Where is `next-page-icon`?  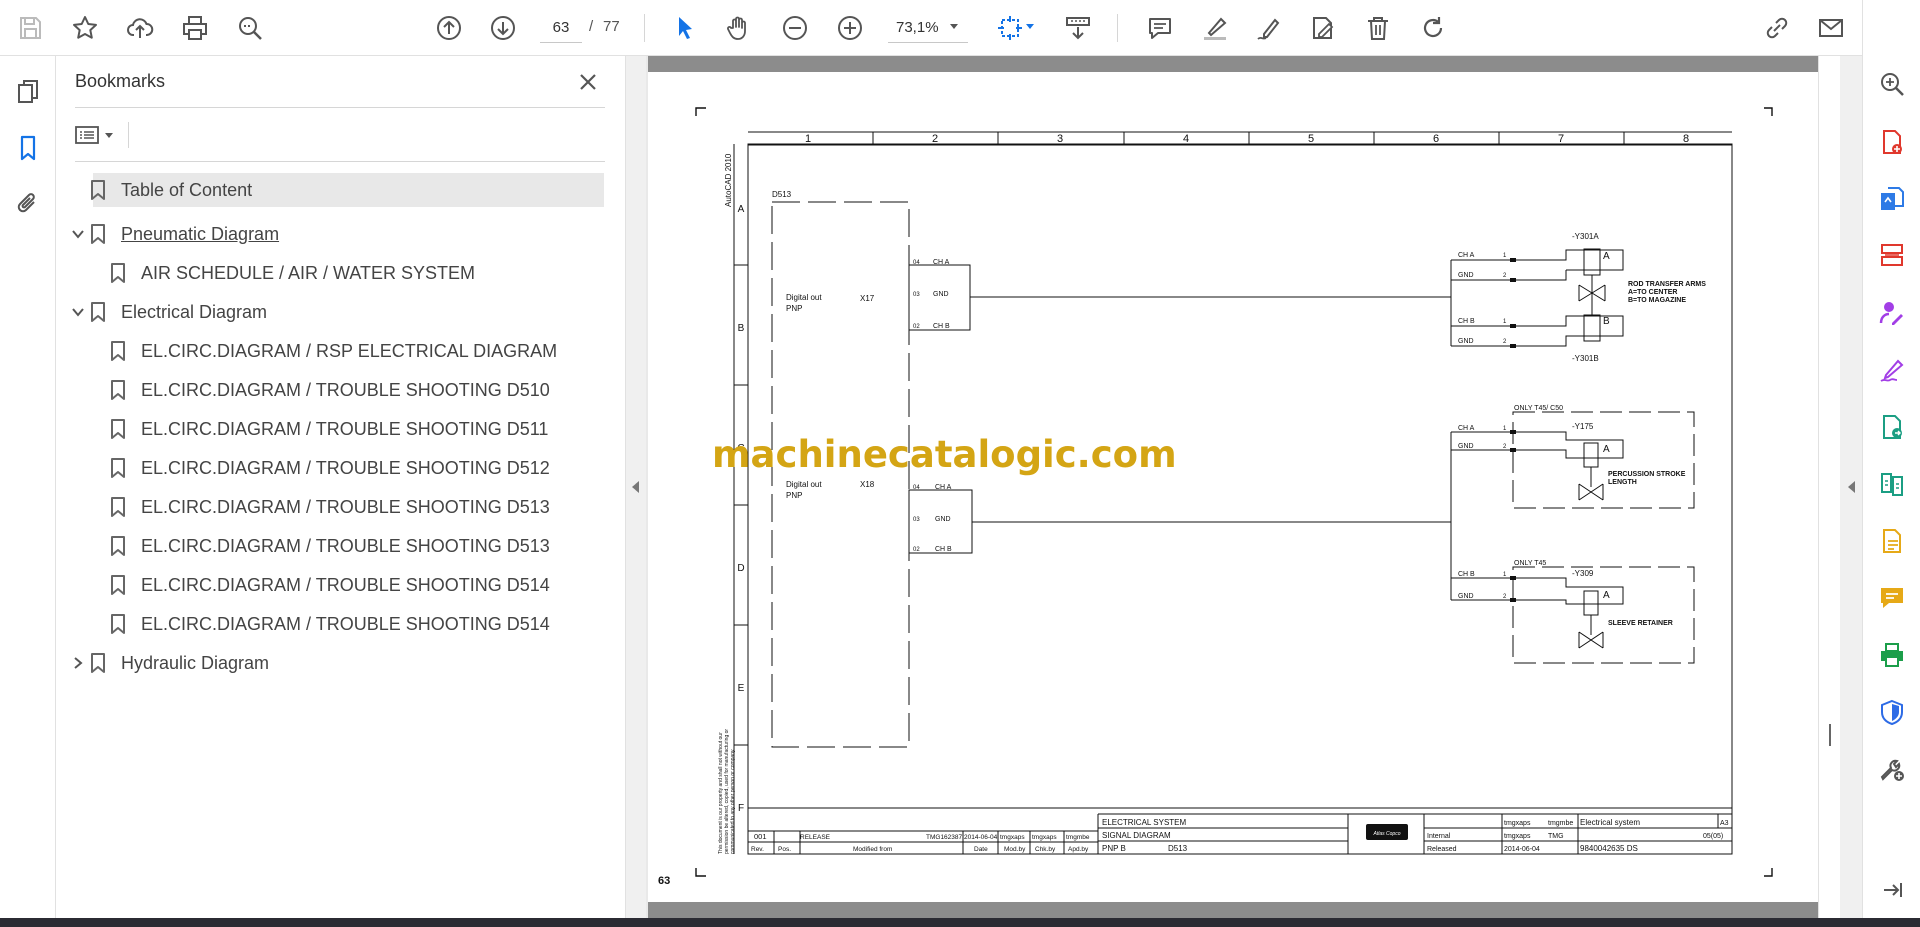
next-page-icon is located at coordinates (503, 28).